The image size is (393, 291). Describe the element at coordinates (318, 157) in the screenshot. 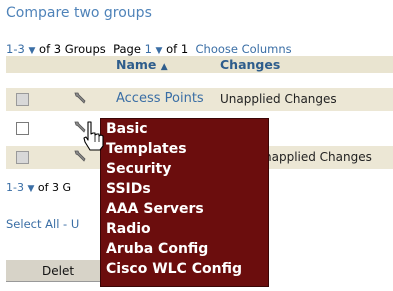

I see `changes-status: napplied Changes` at that location.